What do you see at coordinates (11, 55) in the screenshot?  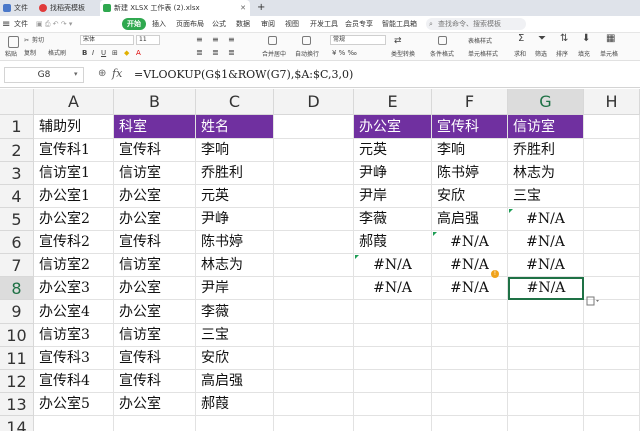 I see `paste-button: 粘贴` at bounding box center [11, 55].